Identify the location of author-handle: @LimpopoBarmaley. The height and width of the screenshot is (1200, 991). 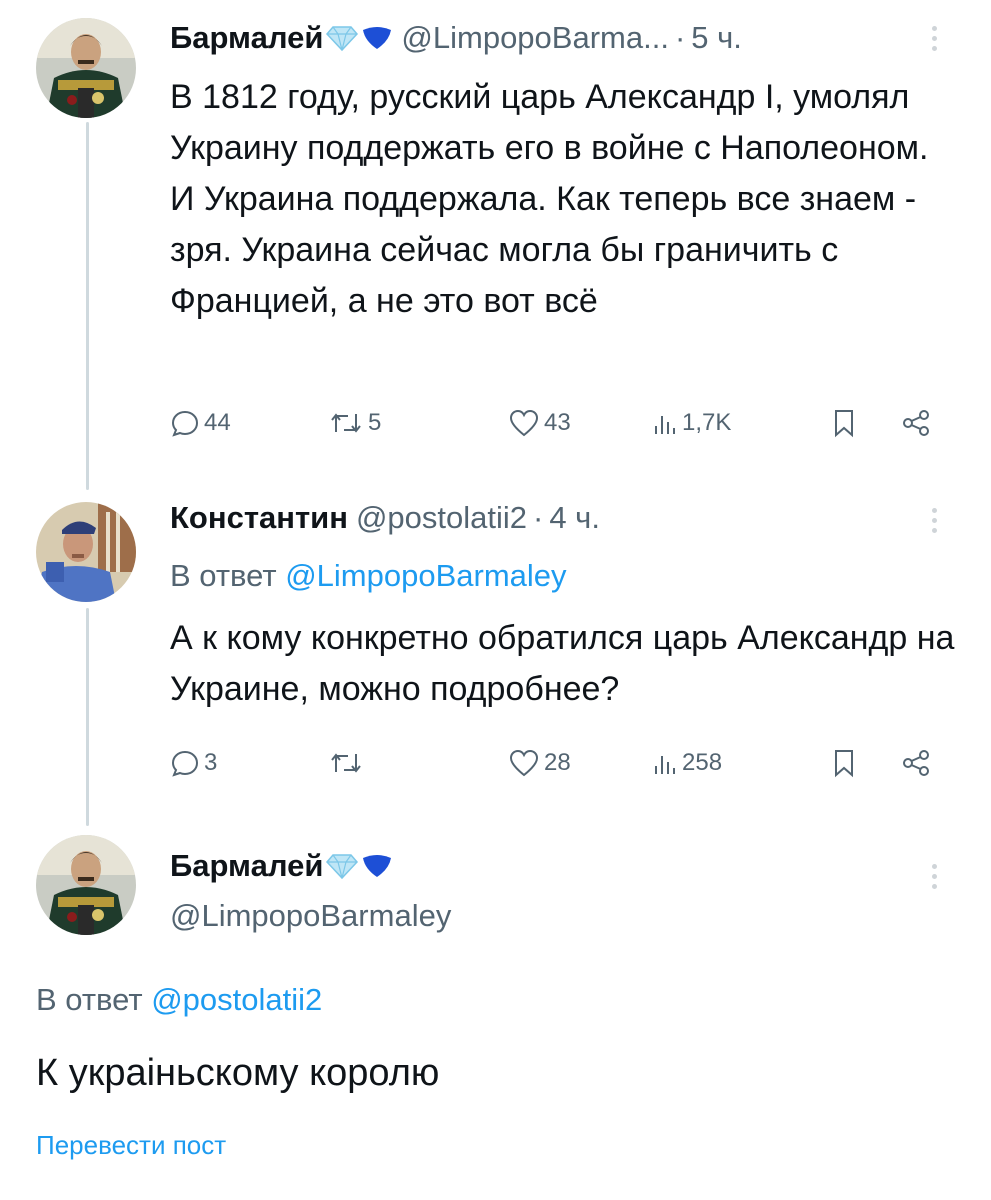
(310, 916).